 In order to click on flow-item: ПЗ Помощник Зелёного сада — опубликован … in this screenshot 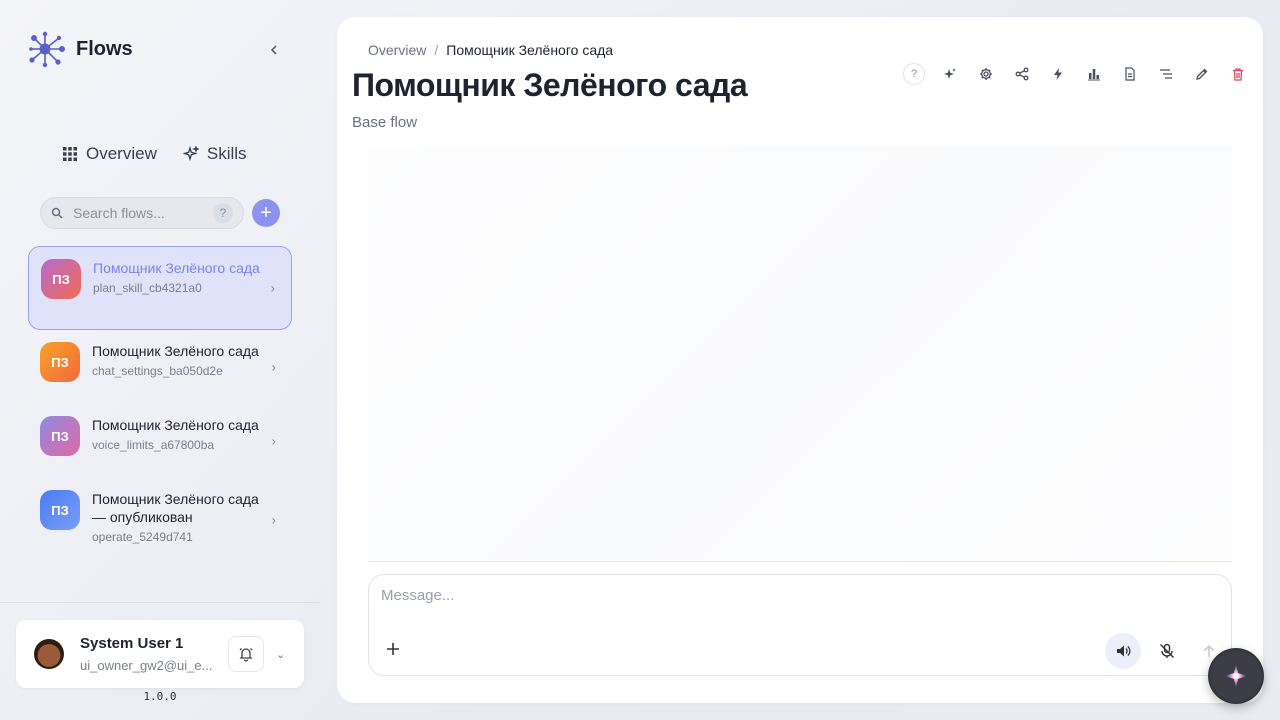, I will do `click(160, 520)`.